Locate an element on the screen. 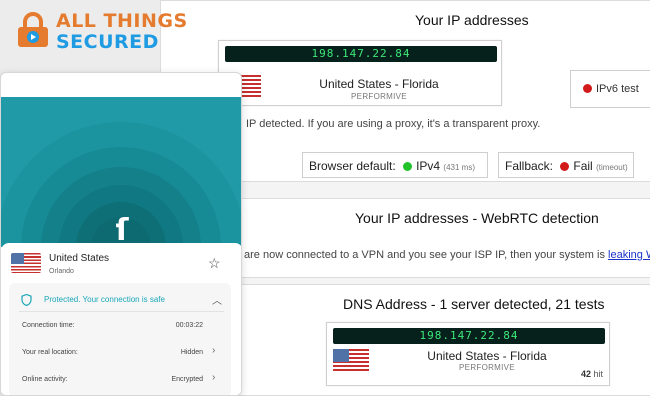  ipv6-test-box: IPv6 test is located at coordinates (610, 89).